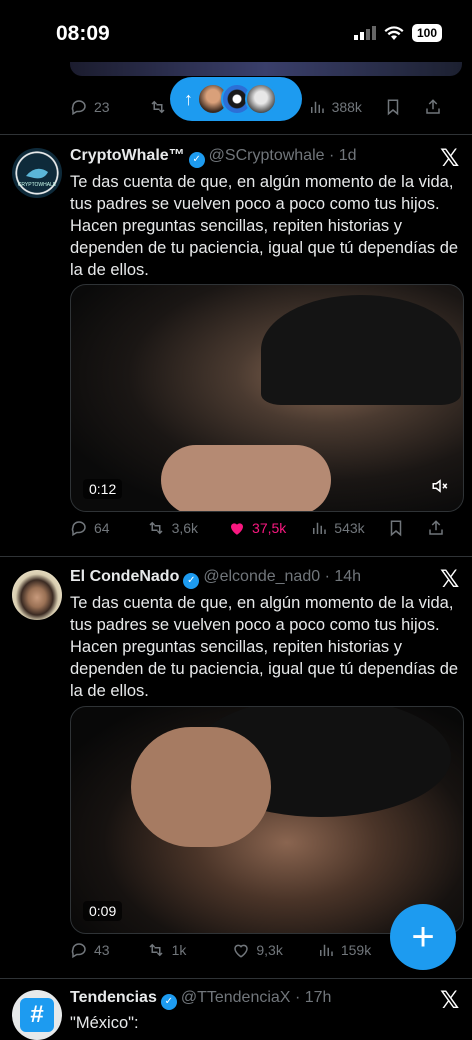  I want to click on compose-button: +, so click(423, 937).